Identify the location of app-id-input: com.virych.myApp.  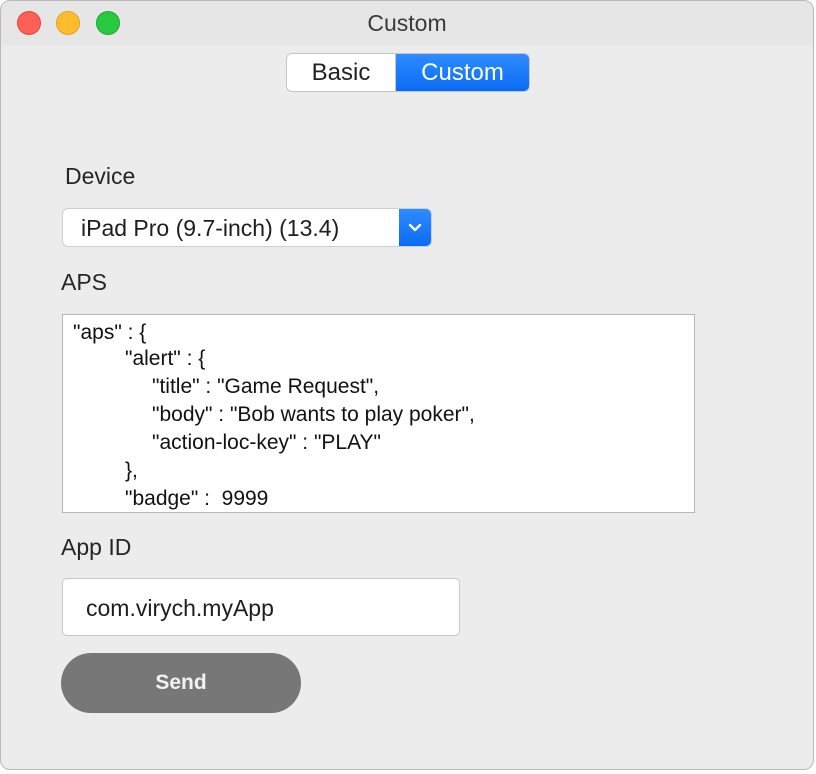
(261, 607).